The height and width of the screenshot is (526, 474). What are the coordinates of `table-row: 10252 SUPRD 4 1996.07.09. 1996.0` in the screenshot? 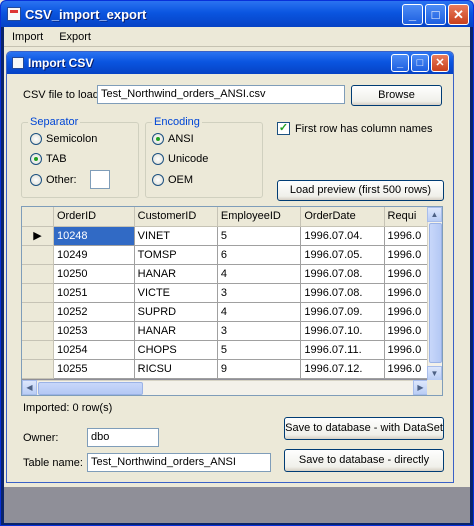 It's located at (232, 312).